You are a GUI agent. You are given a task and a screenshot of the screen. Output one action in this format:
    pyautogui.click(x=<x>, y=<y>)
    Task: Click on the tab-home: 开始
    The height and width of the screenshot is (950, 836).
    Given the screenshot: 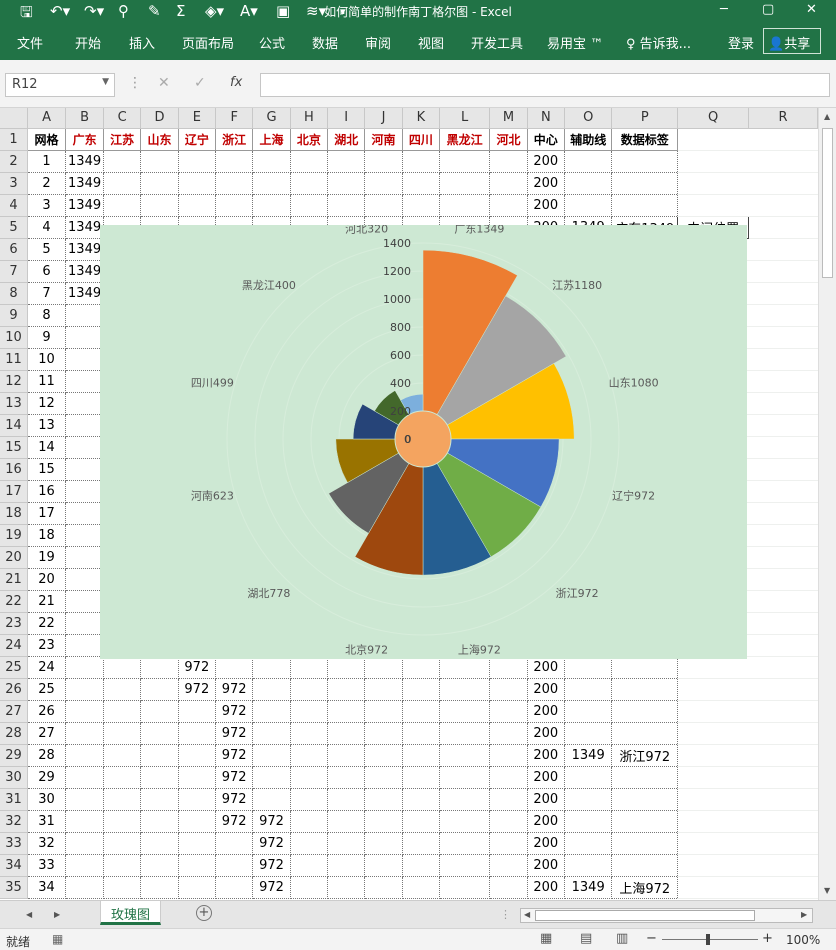 What is the action you would take?
    pyautogui.click(x=88, y=42)
    